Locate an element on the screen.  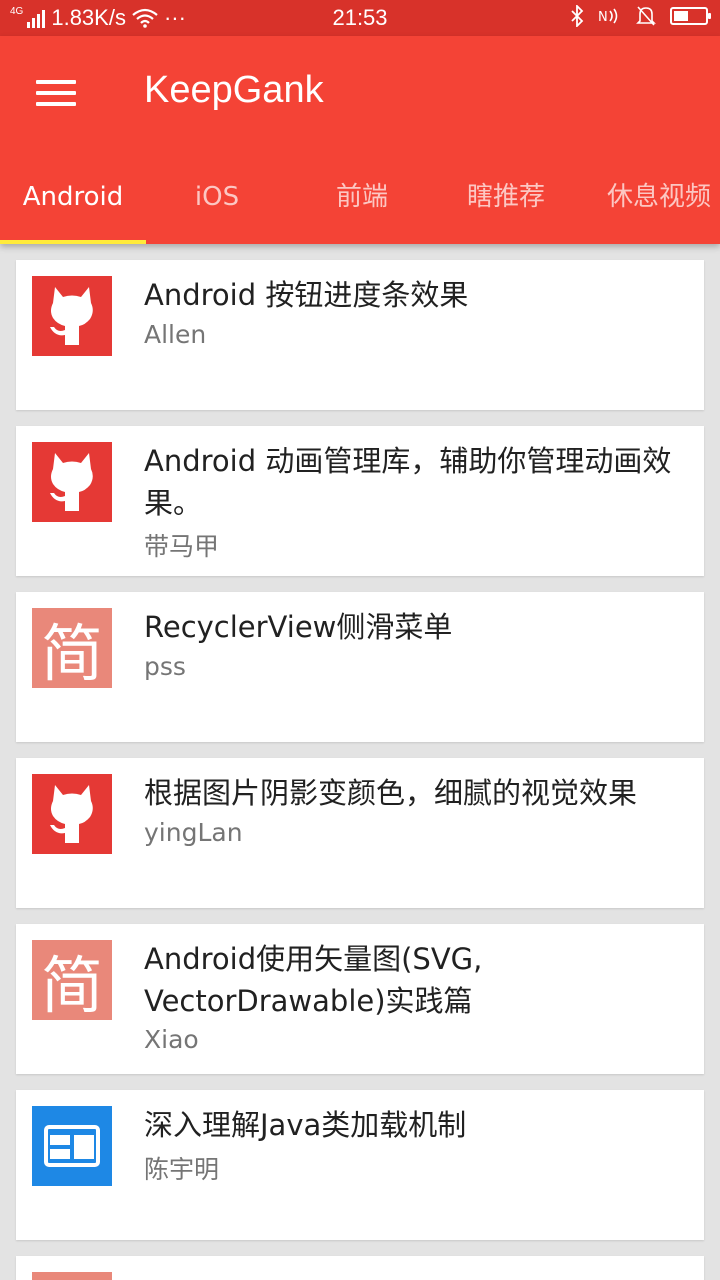
menu-icon is located at coordinates (56, 93).